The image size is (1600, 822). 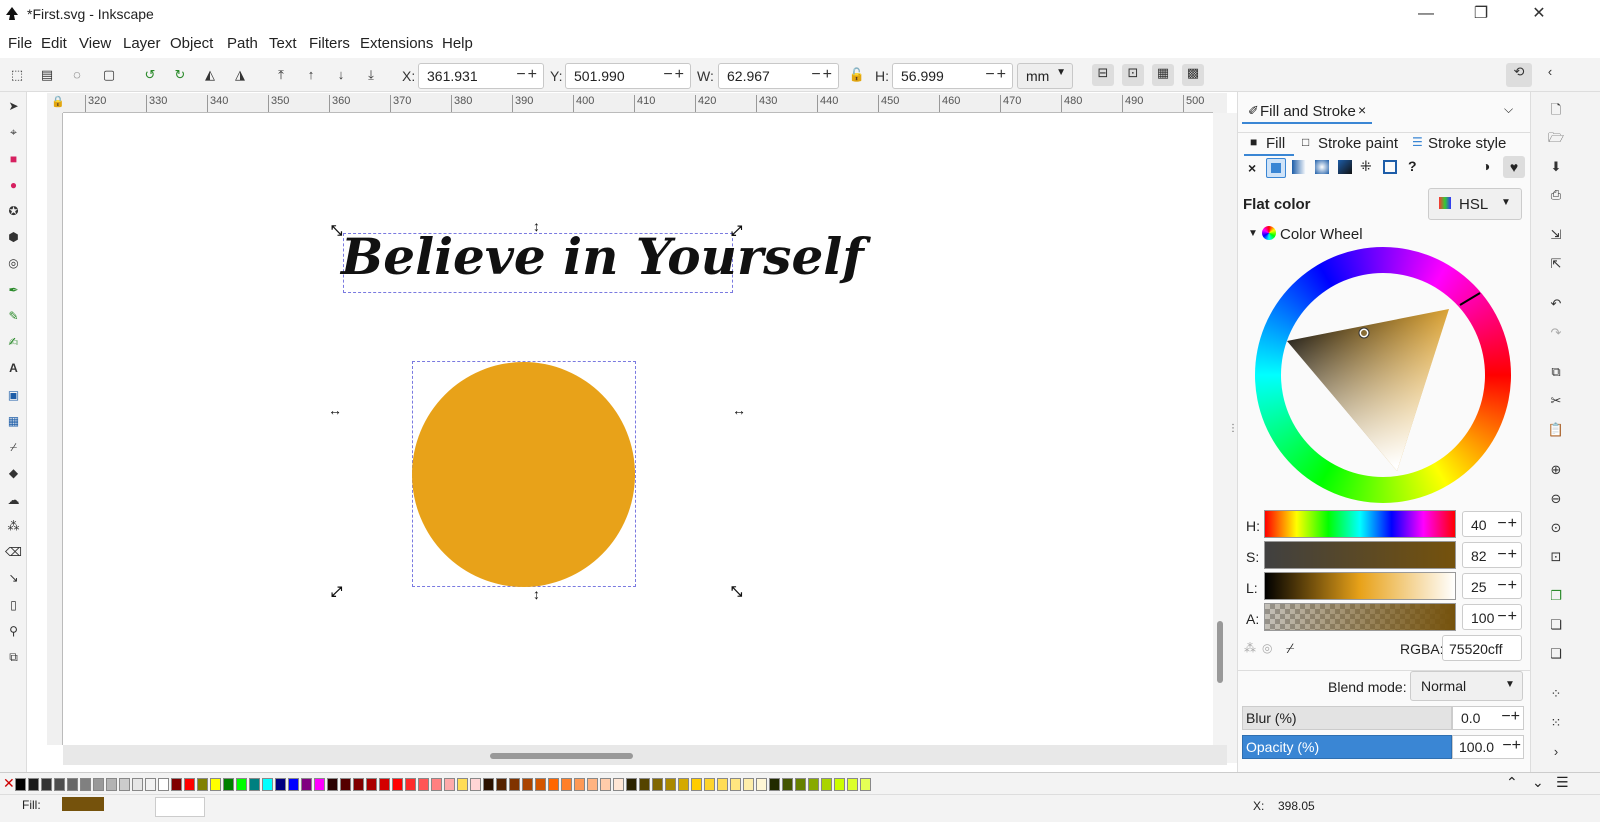 What do you see at coordinates (536, 594) in the screenshot?
I see `resize-handle-icon: ↕` at bounding box center [536, 594].